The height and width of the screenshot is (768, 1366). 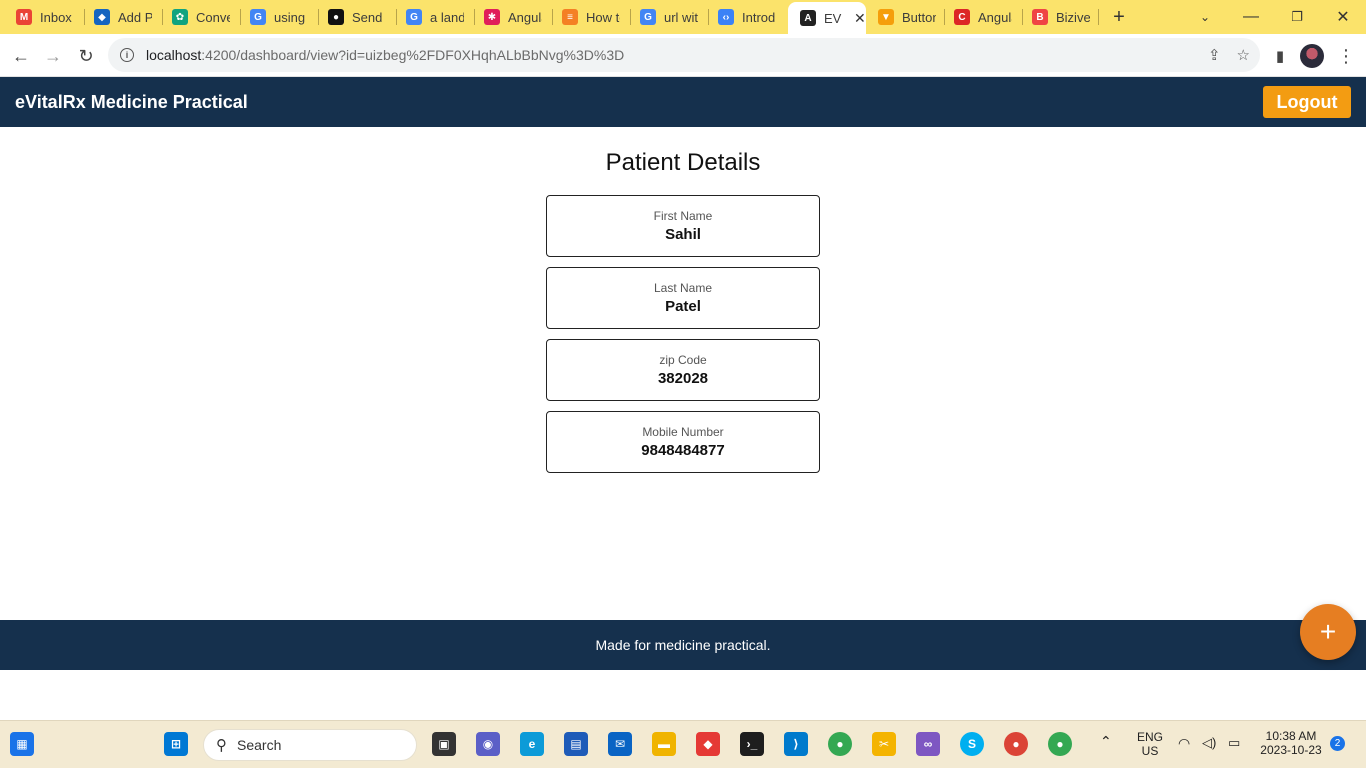 What do you see at coordinates (683, 216) in the screenshot?
I see `field-label: First Name` at bounding box center [683, 216].